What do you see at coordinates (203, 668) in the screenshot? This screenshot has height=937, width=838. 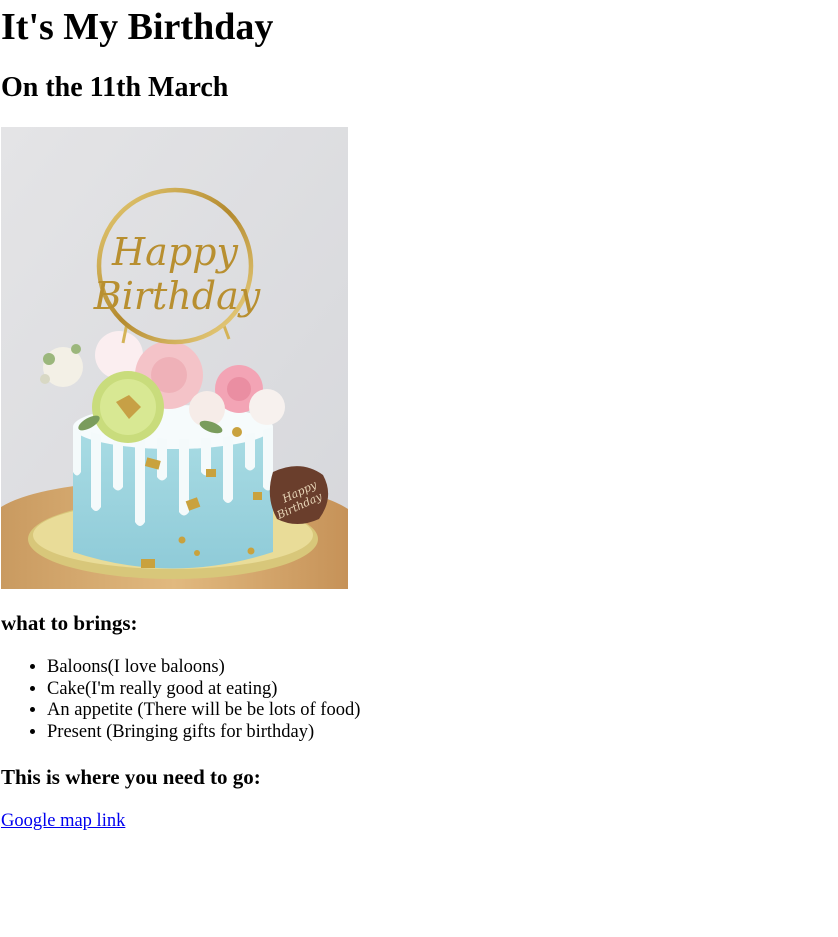 I see `list-item: Baloons(I love baloons)` at bounding box center [203, 668].